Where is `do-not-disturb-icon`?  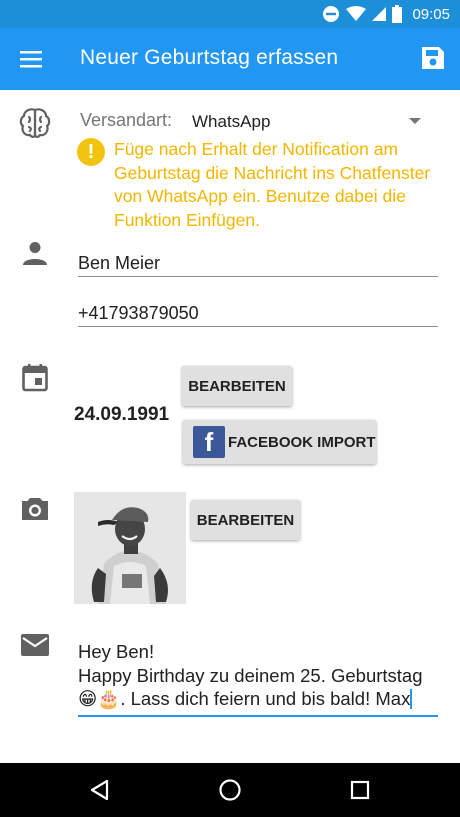
do-not-disturb-icon is located at coordinates (331, 14).